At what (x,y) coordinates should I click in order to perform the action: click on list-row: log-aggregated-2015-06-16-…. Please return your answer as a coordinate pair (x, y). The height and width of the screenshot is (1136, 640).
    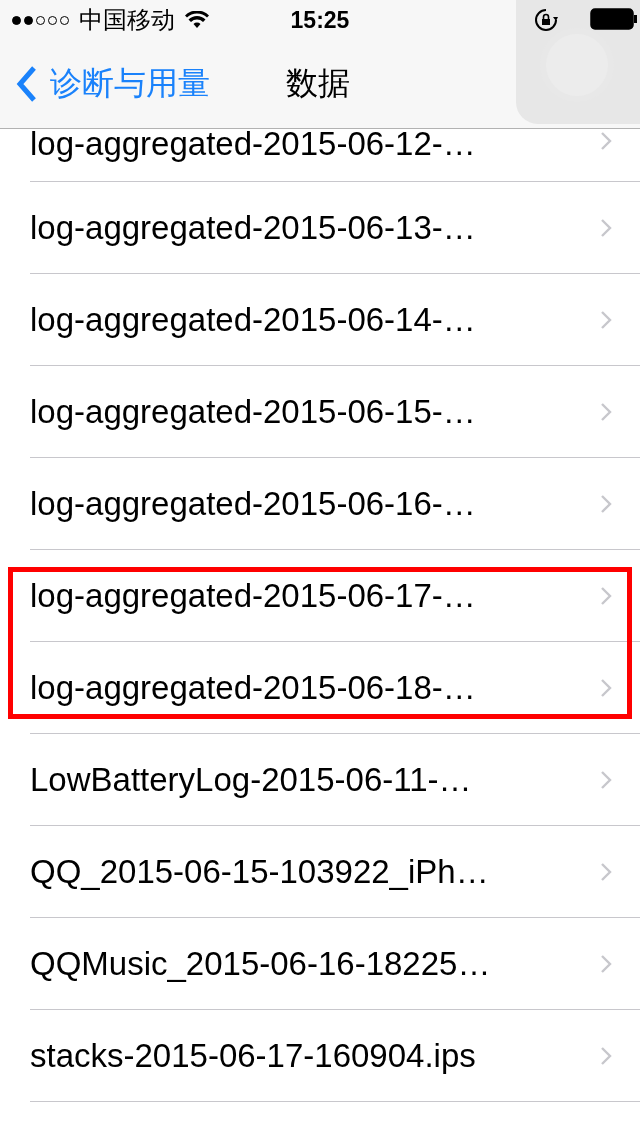
    Looking at the image, I should click on (335, 504).